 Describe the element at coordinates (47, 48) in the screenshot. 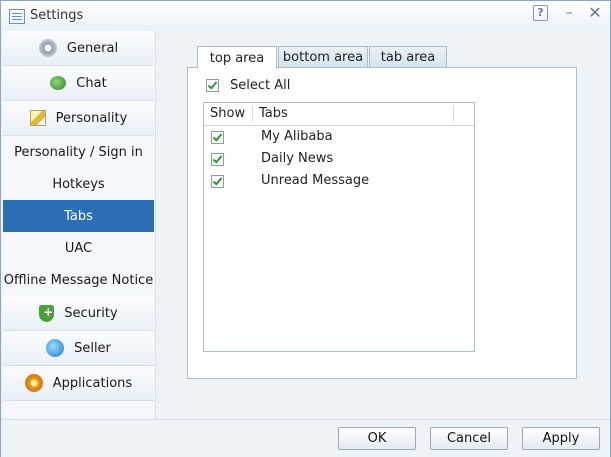

I see `gear-icon` at that location.